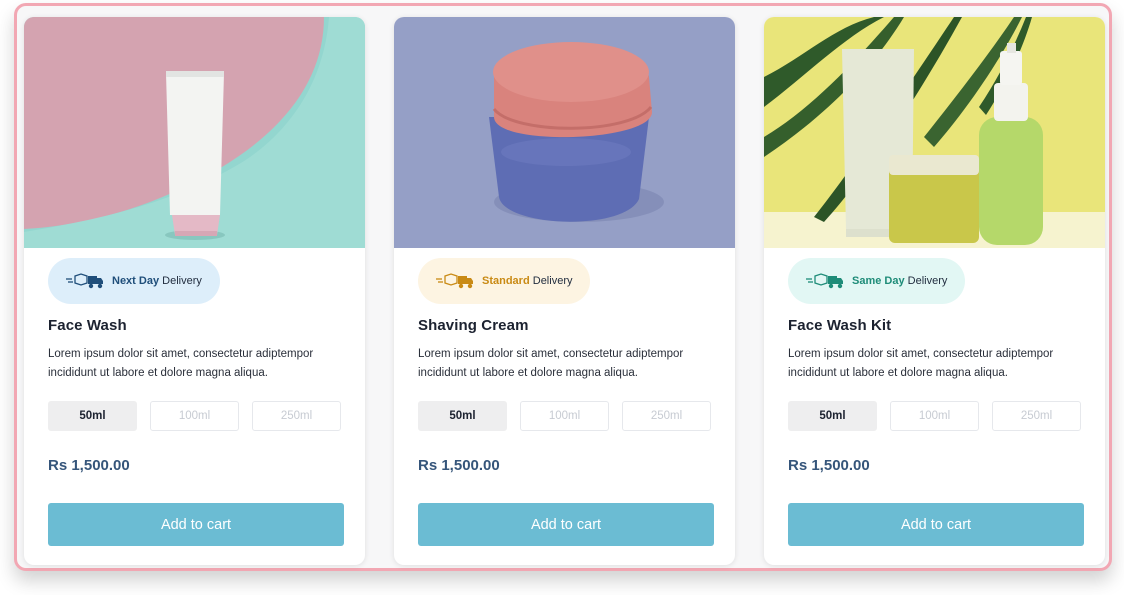 This screenshot has width=1124, height=595. Describe the element at coordinates (840, 325) in the screenshot. I see `product-title: Face Wash Kit` at that location.